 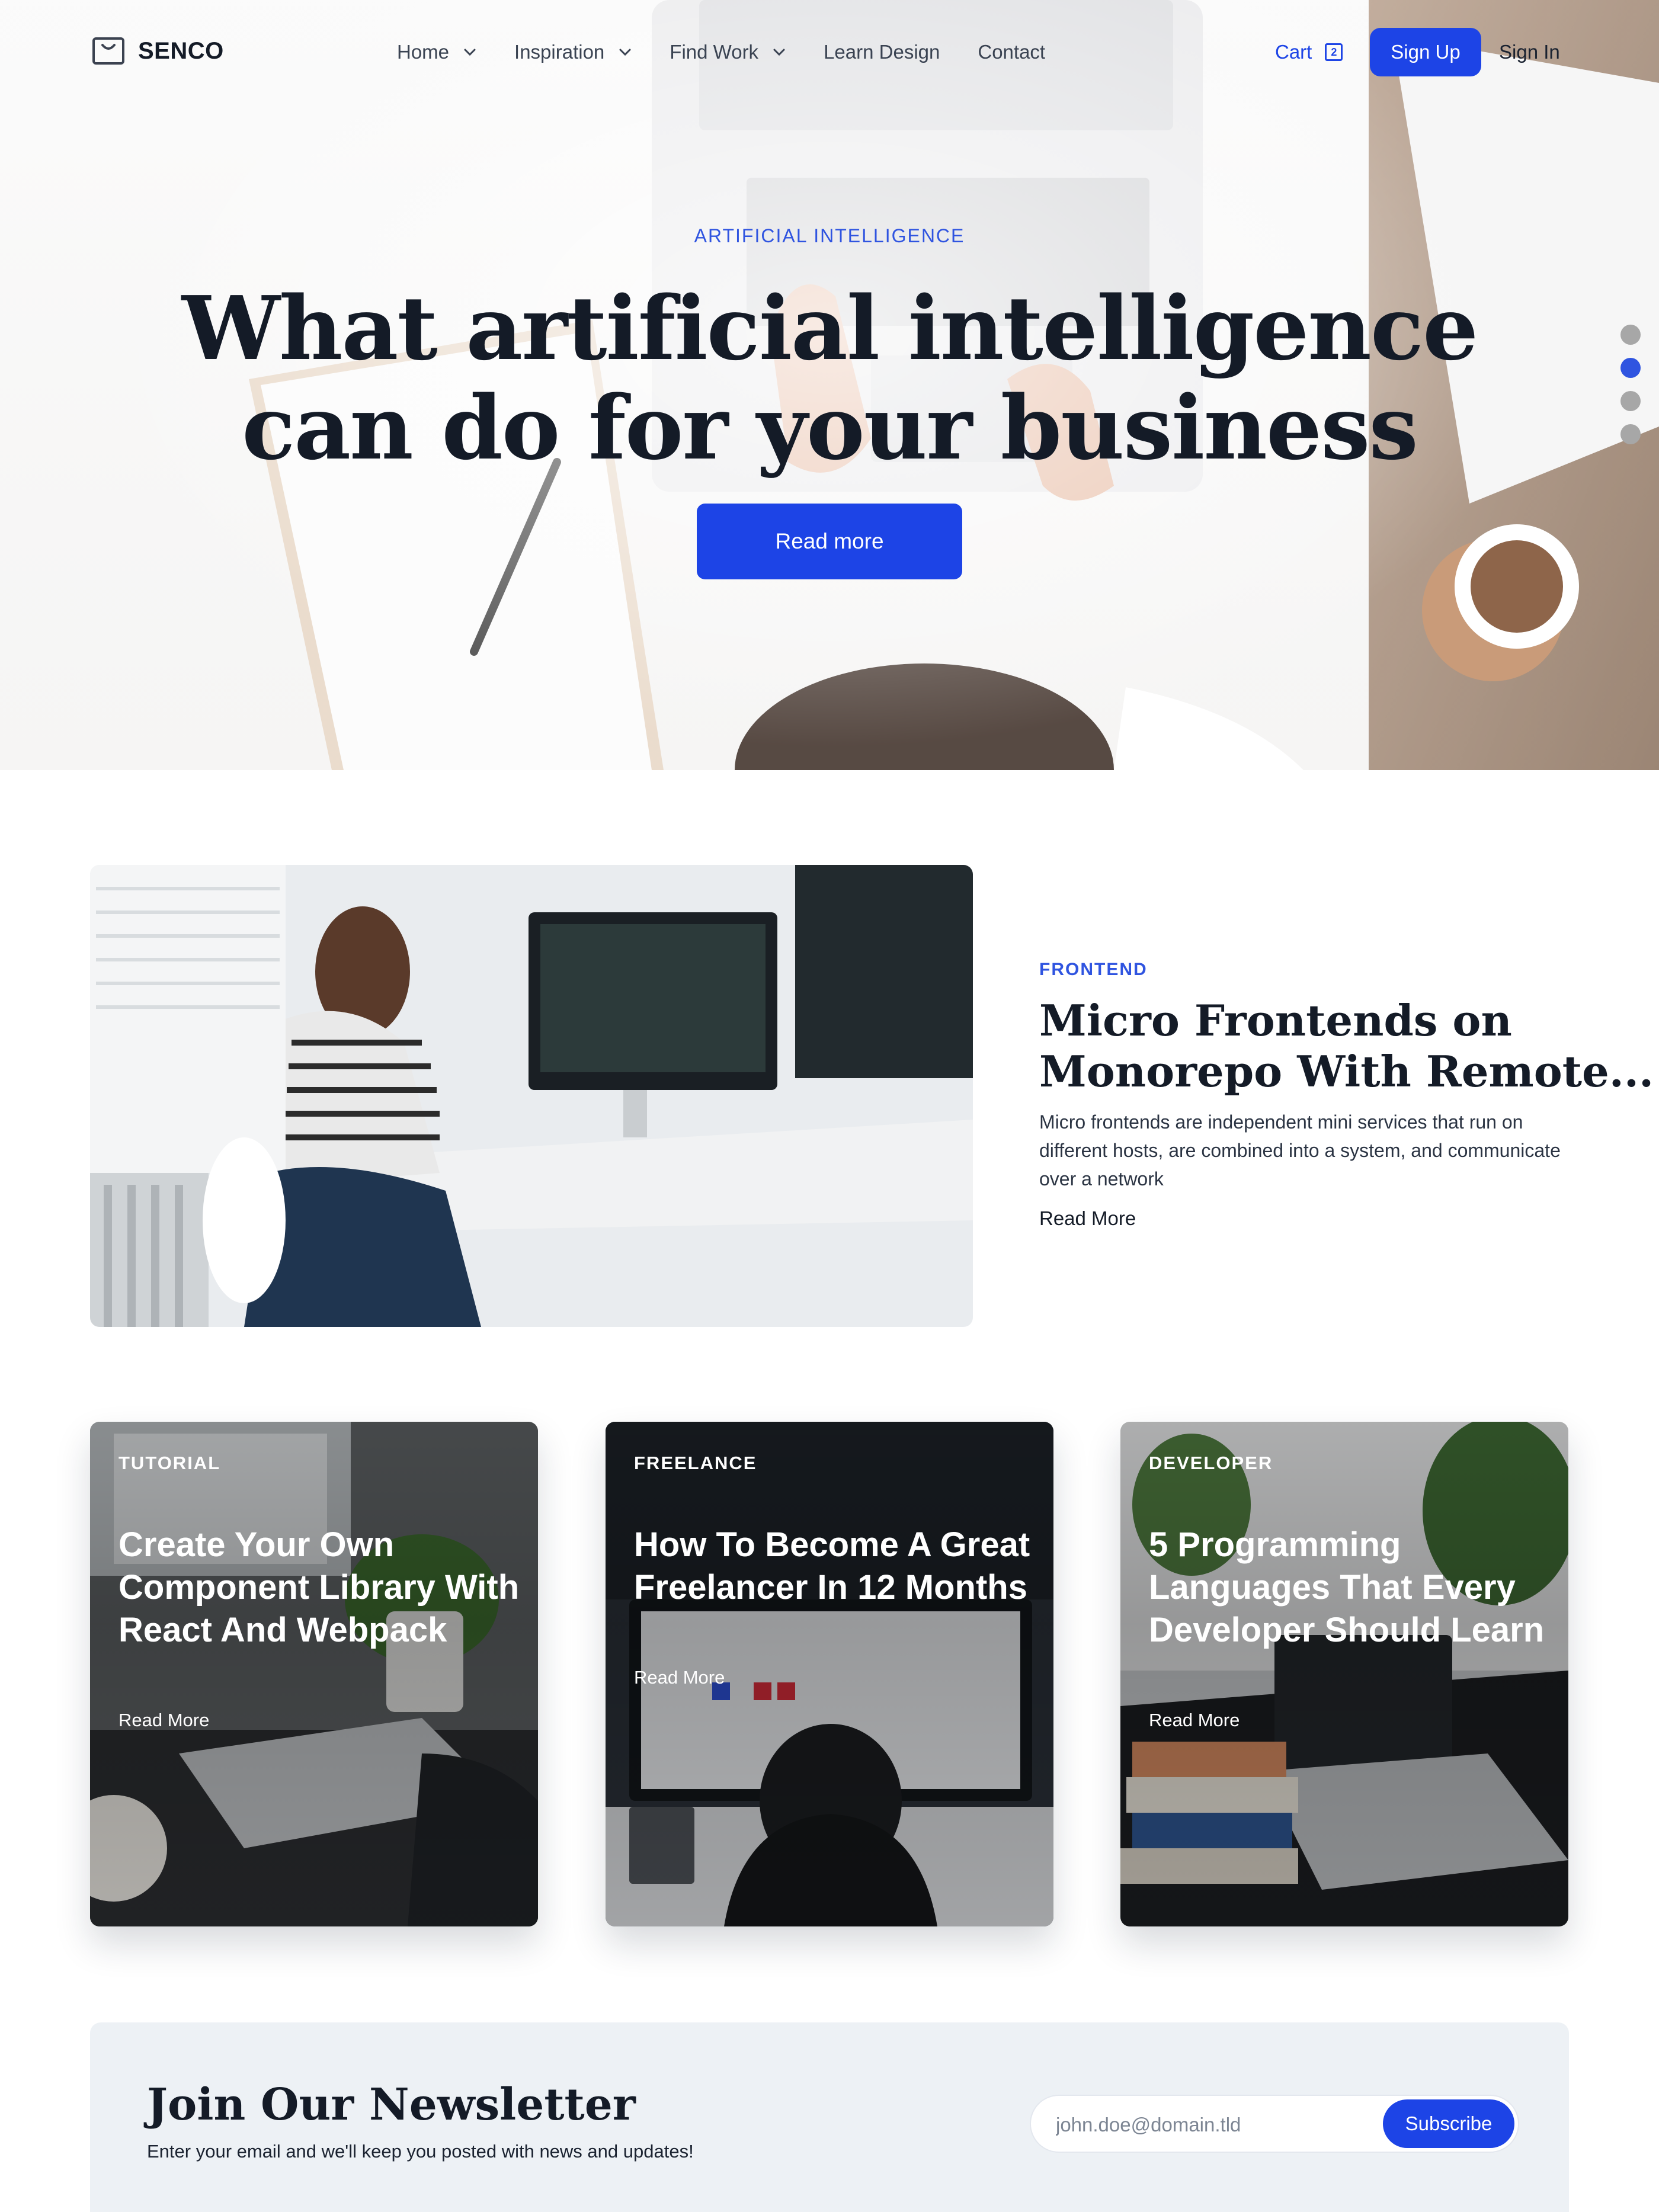 I want to click on brand-logo: SENCO, so click(x=158, y=51).